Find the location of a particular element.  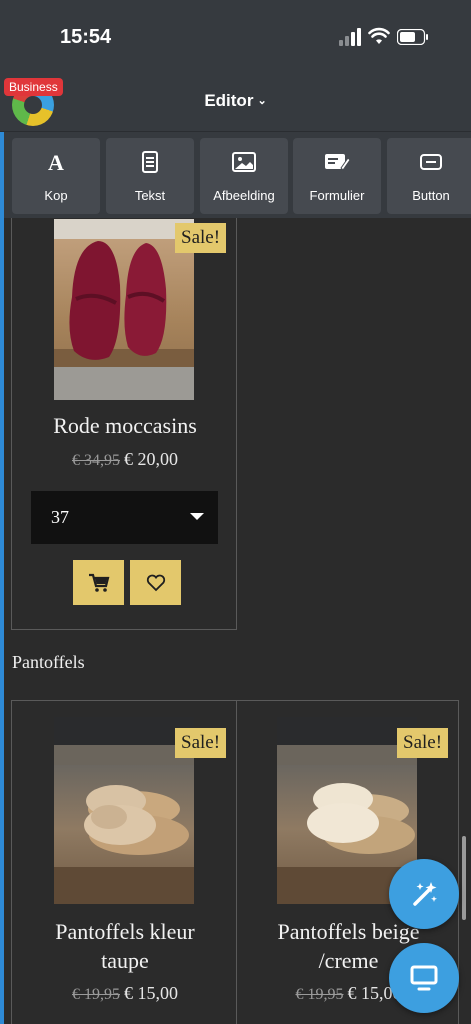

toolbar-afbeelding-button: Afbeelding is located at coordinates (244, 176).